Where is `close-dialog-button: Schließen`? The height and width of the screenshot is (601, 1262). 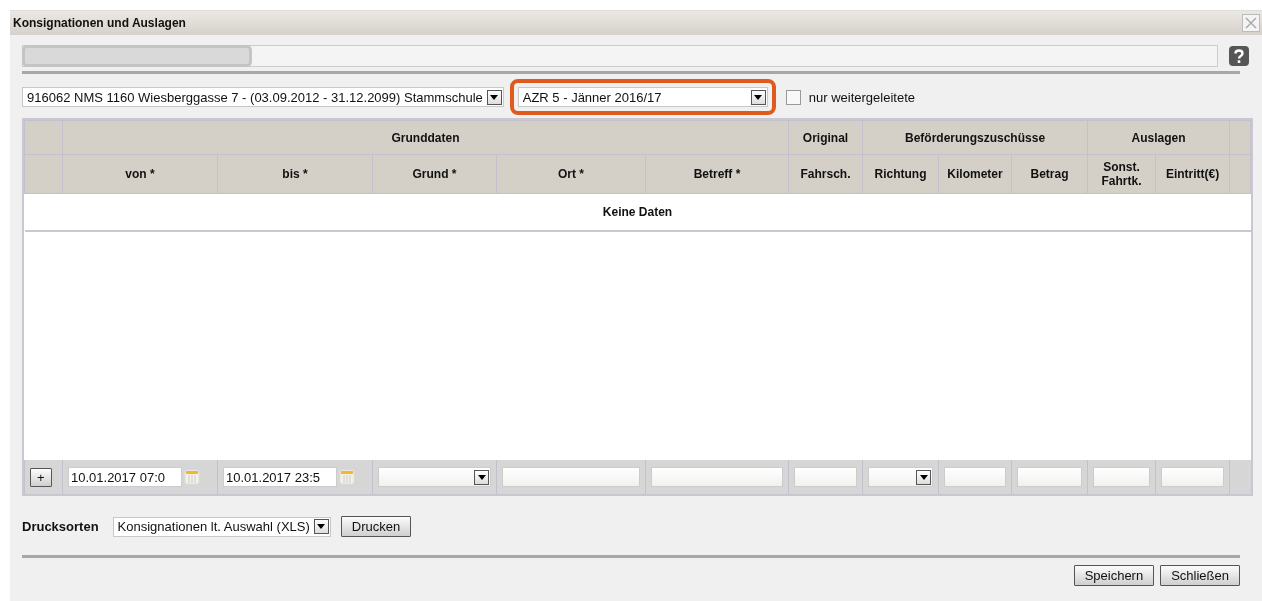
close-dialog-button: Schließen is located at coordinates (1200, 575).